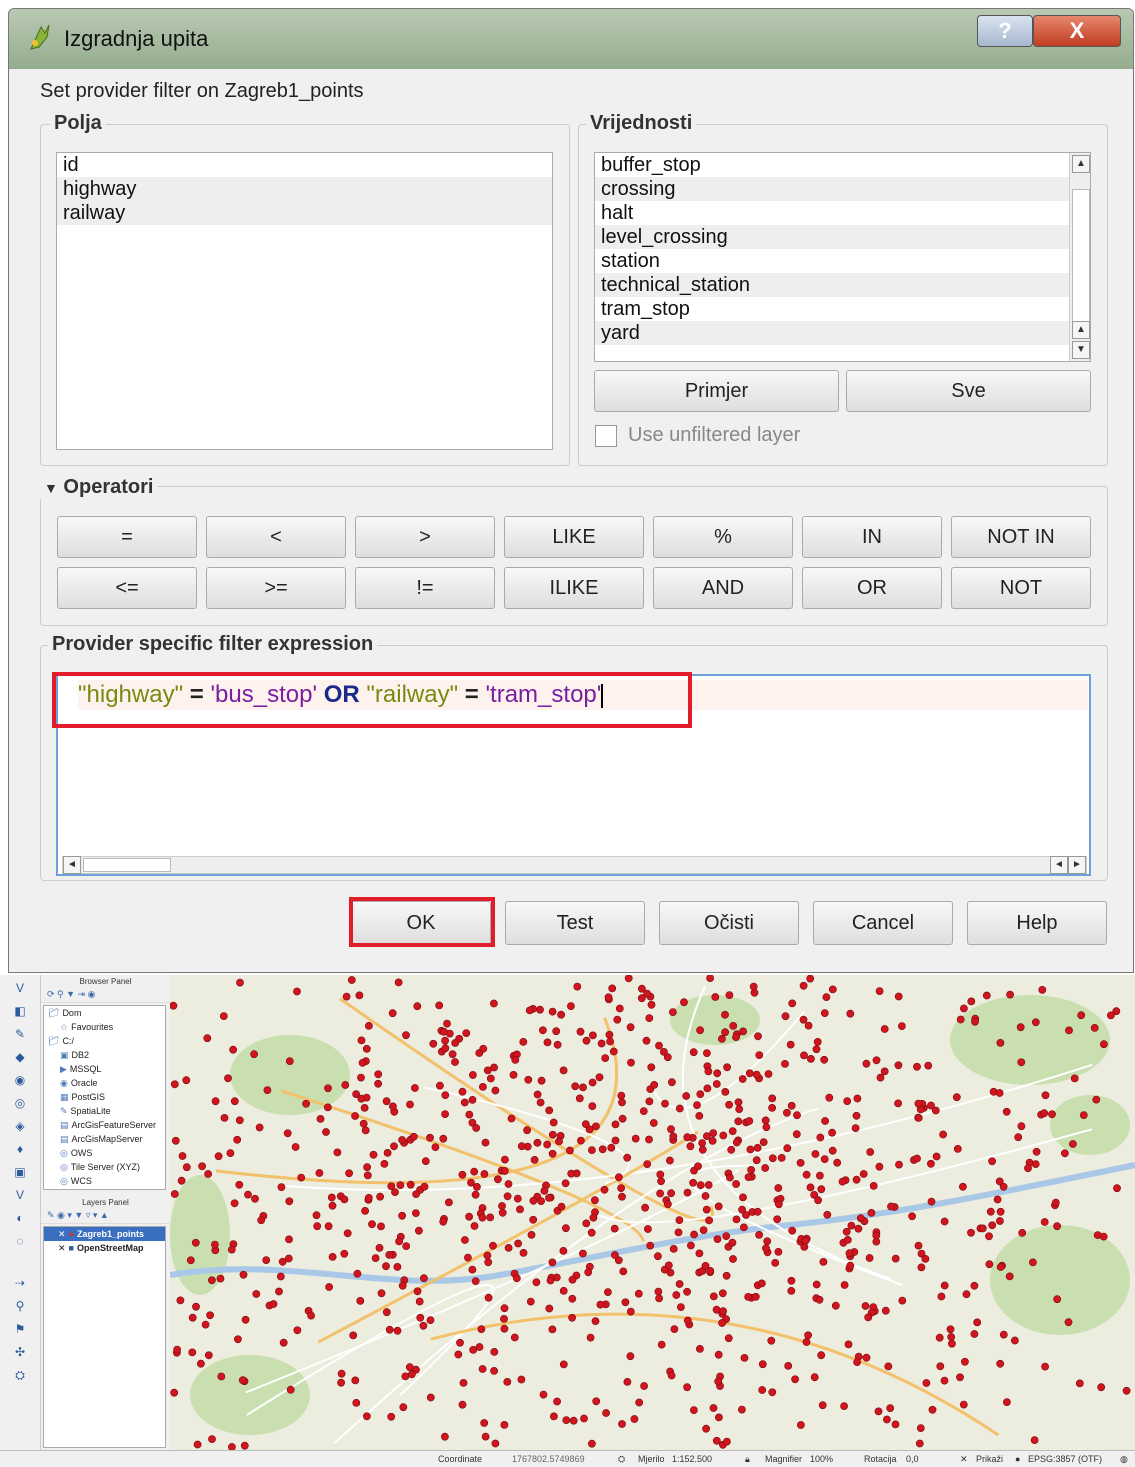 This screenshot has width=1135, height=1467. Describe the element at coordinates (872, 588) in the screenshot. I see `operator-button: OR` at that location.